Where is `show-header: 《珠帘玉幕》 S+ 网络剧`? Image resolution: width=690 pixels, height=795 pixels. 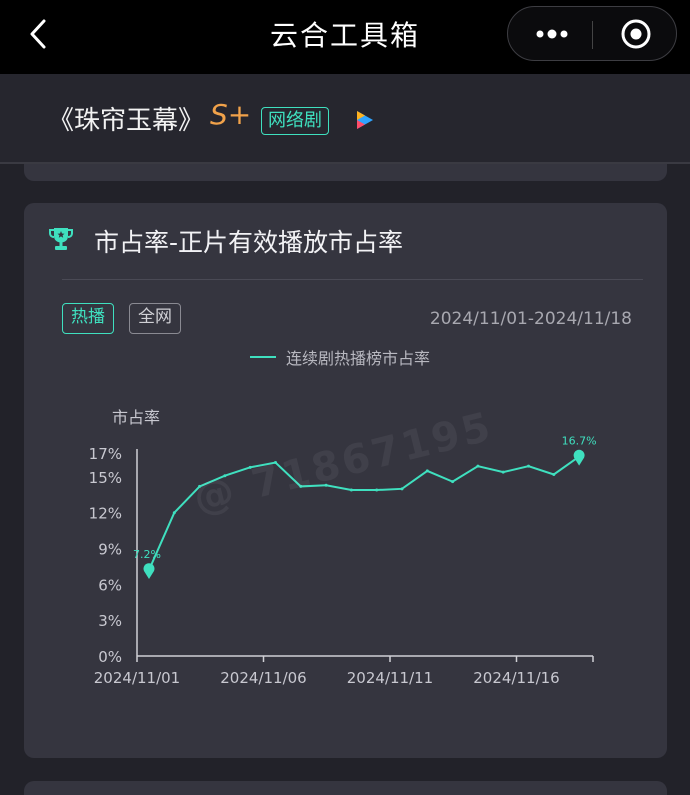 show-header: 《珠帘玉幕》 S+ 网络剧 is located at coordinates (345, 119).